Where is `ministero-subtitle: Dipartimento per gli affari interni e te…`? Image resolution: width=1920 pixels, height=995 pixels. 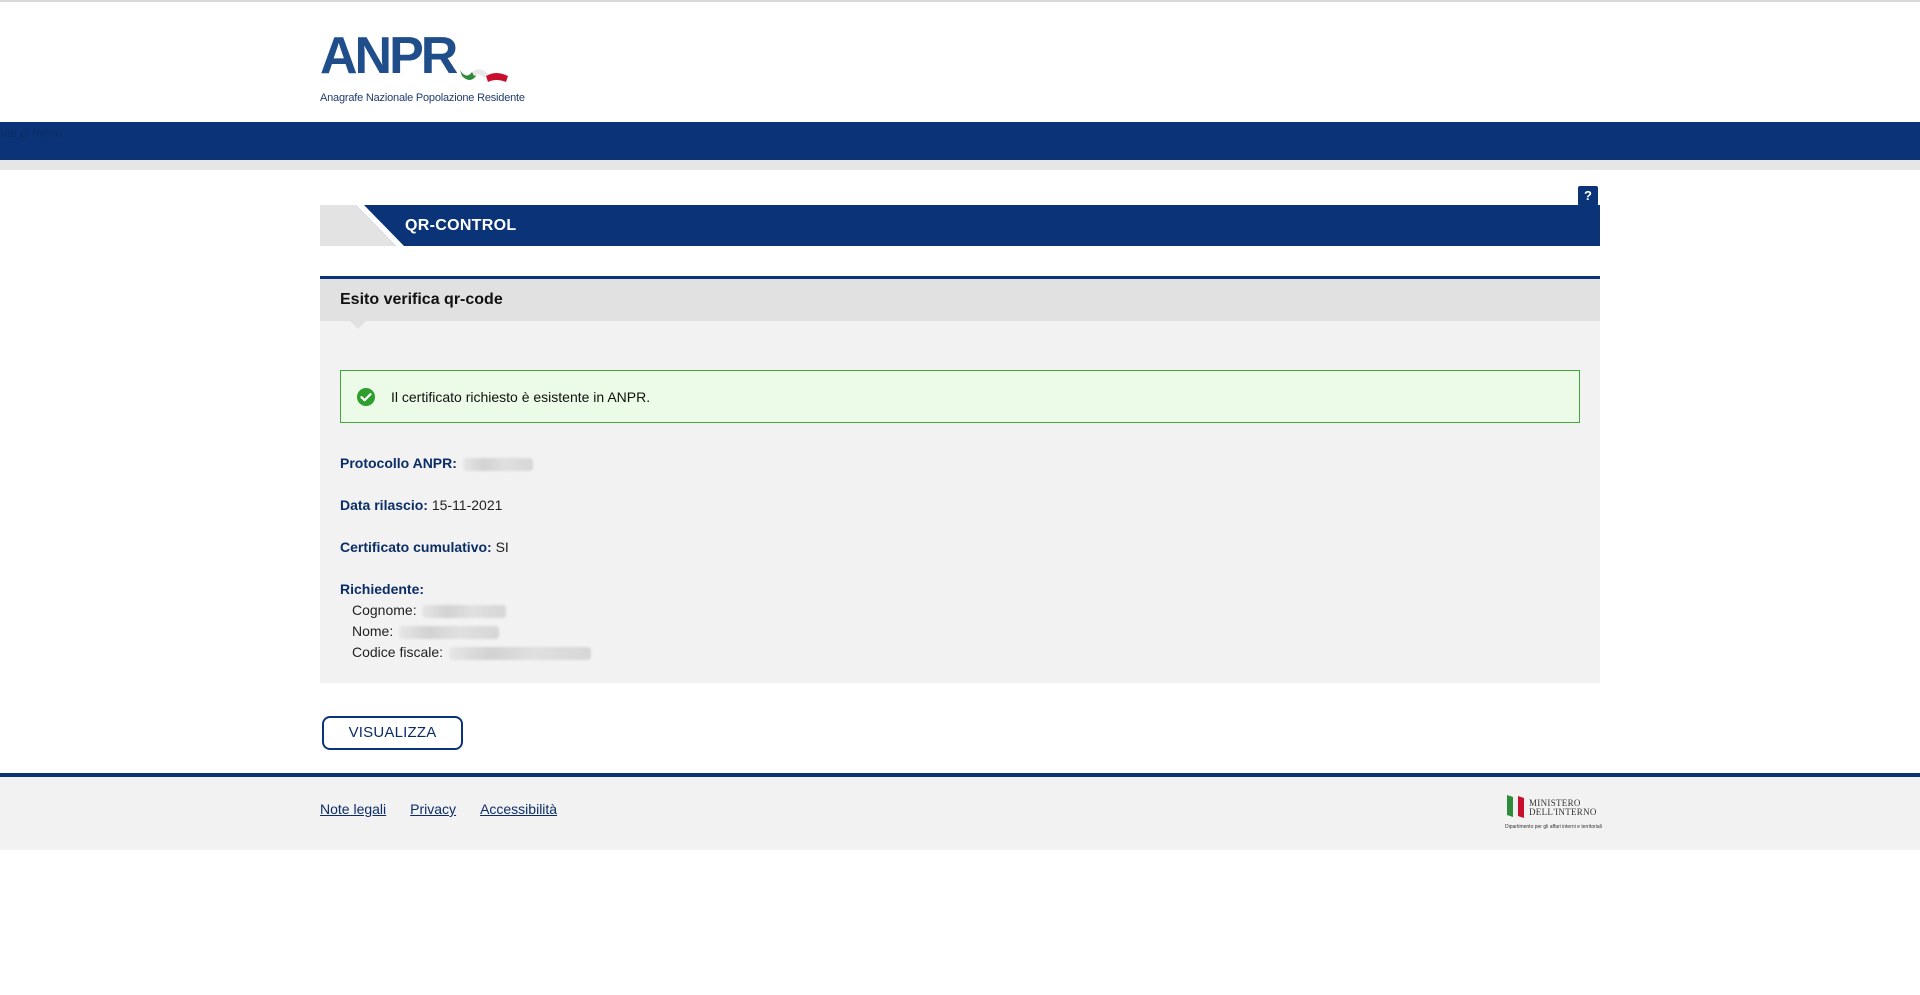 ministero-subtitle: Dipartimento per gli affari interni e te… is located at coordinates (1553, 827).